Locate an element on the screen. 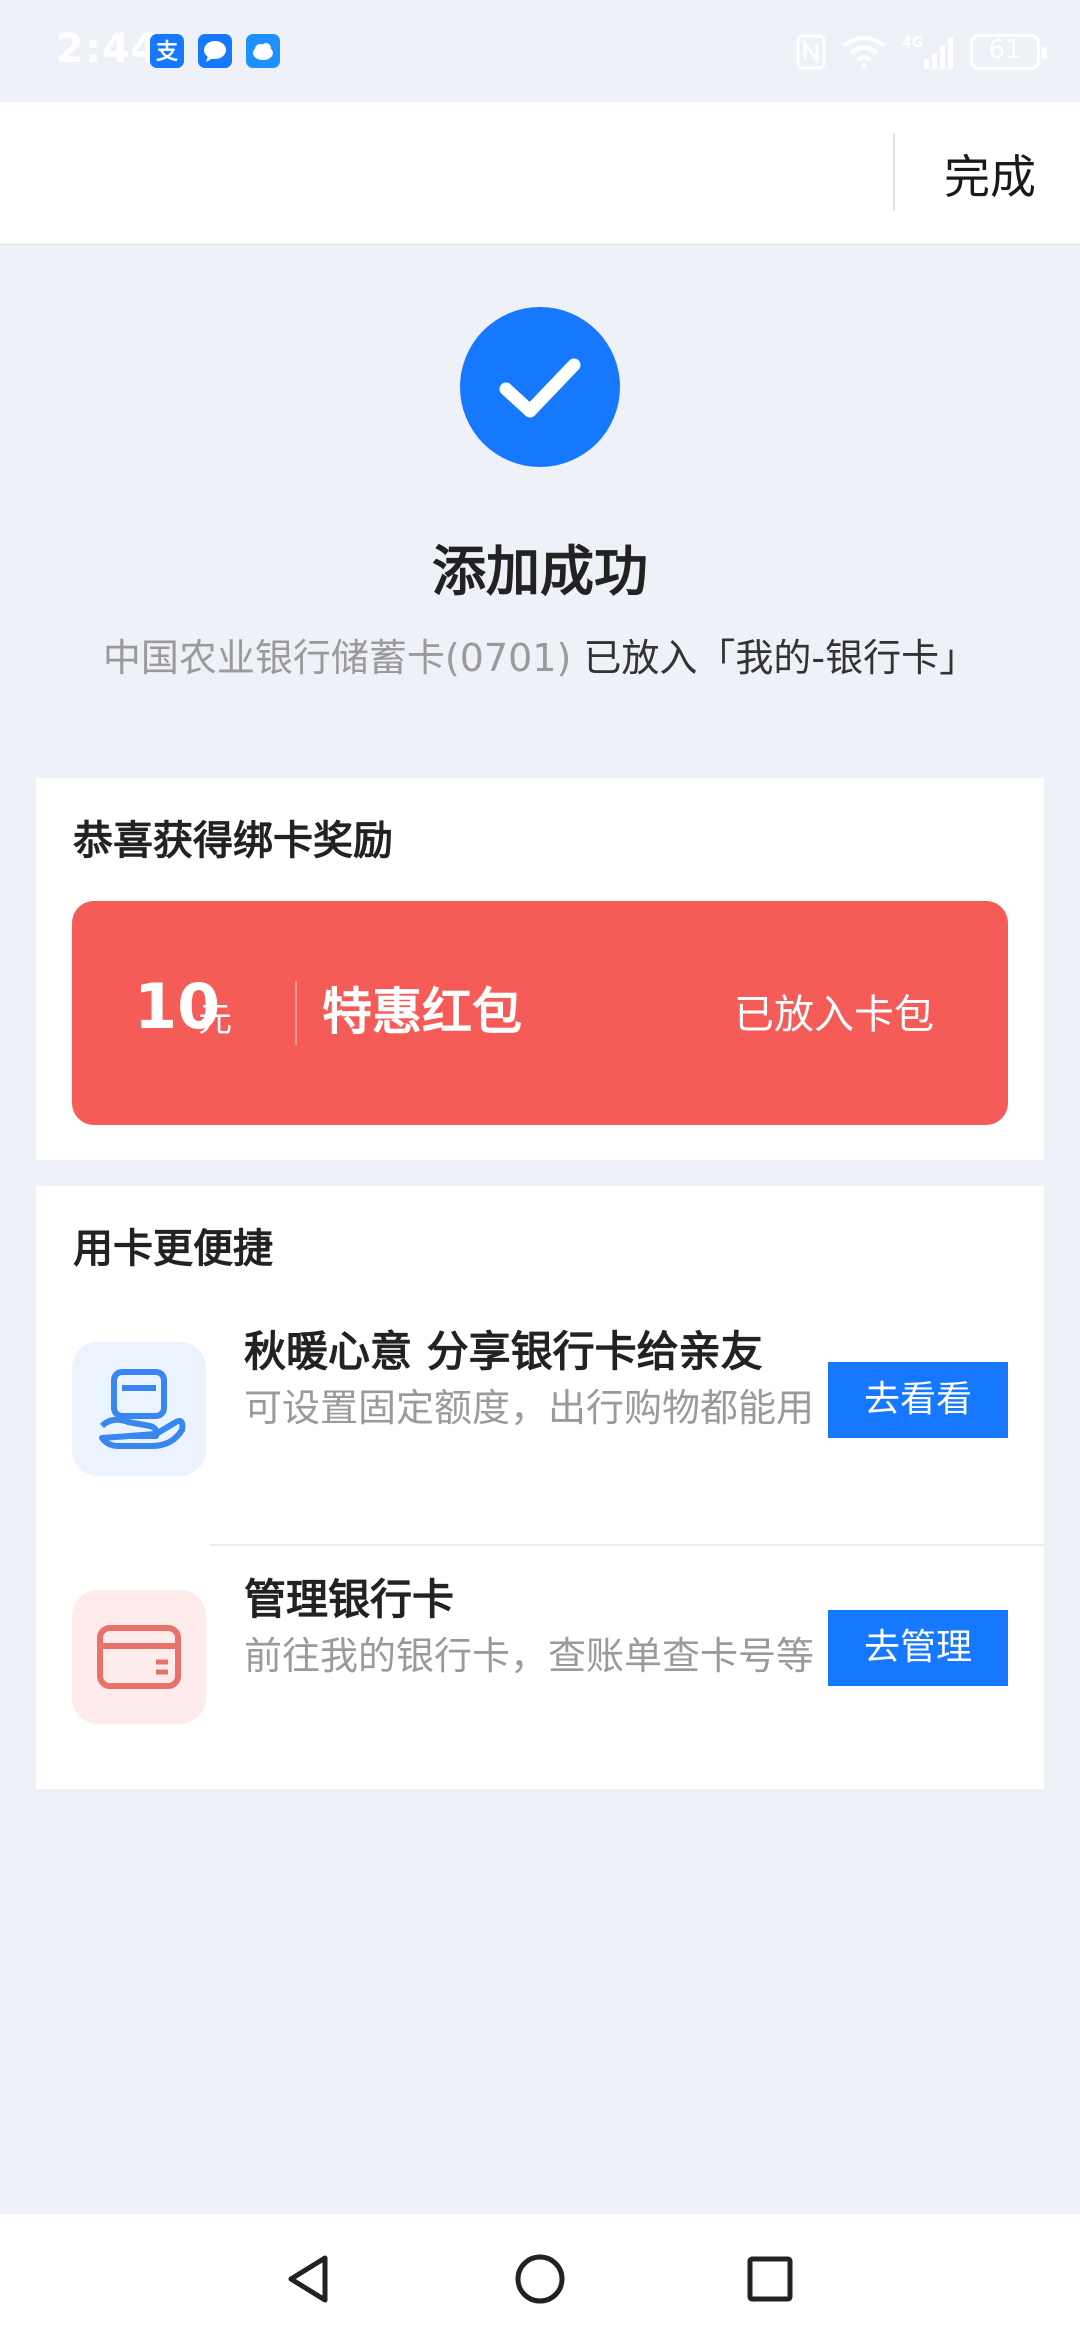 The height and width of the screenshot is (2340, 1080). recent-apps-icon is located at coordinates (770, 2279).